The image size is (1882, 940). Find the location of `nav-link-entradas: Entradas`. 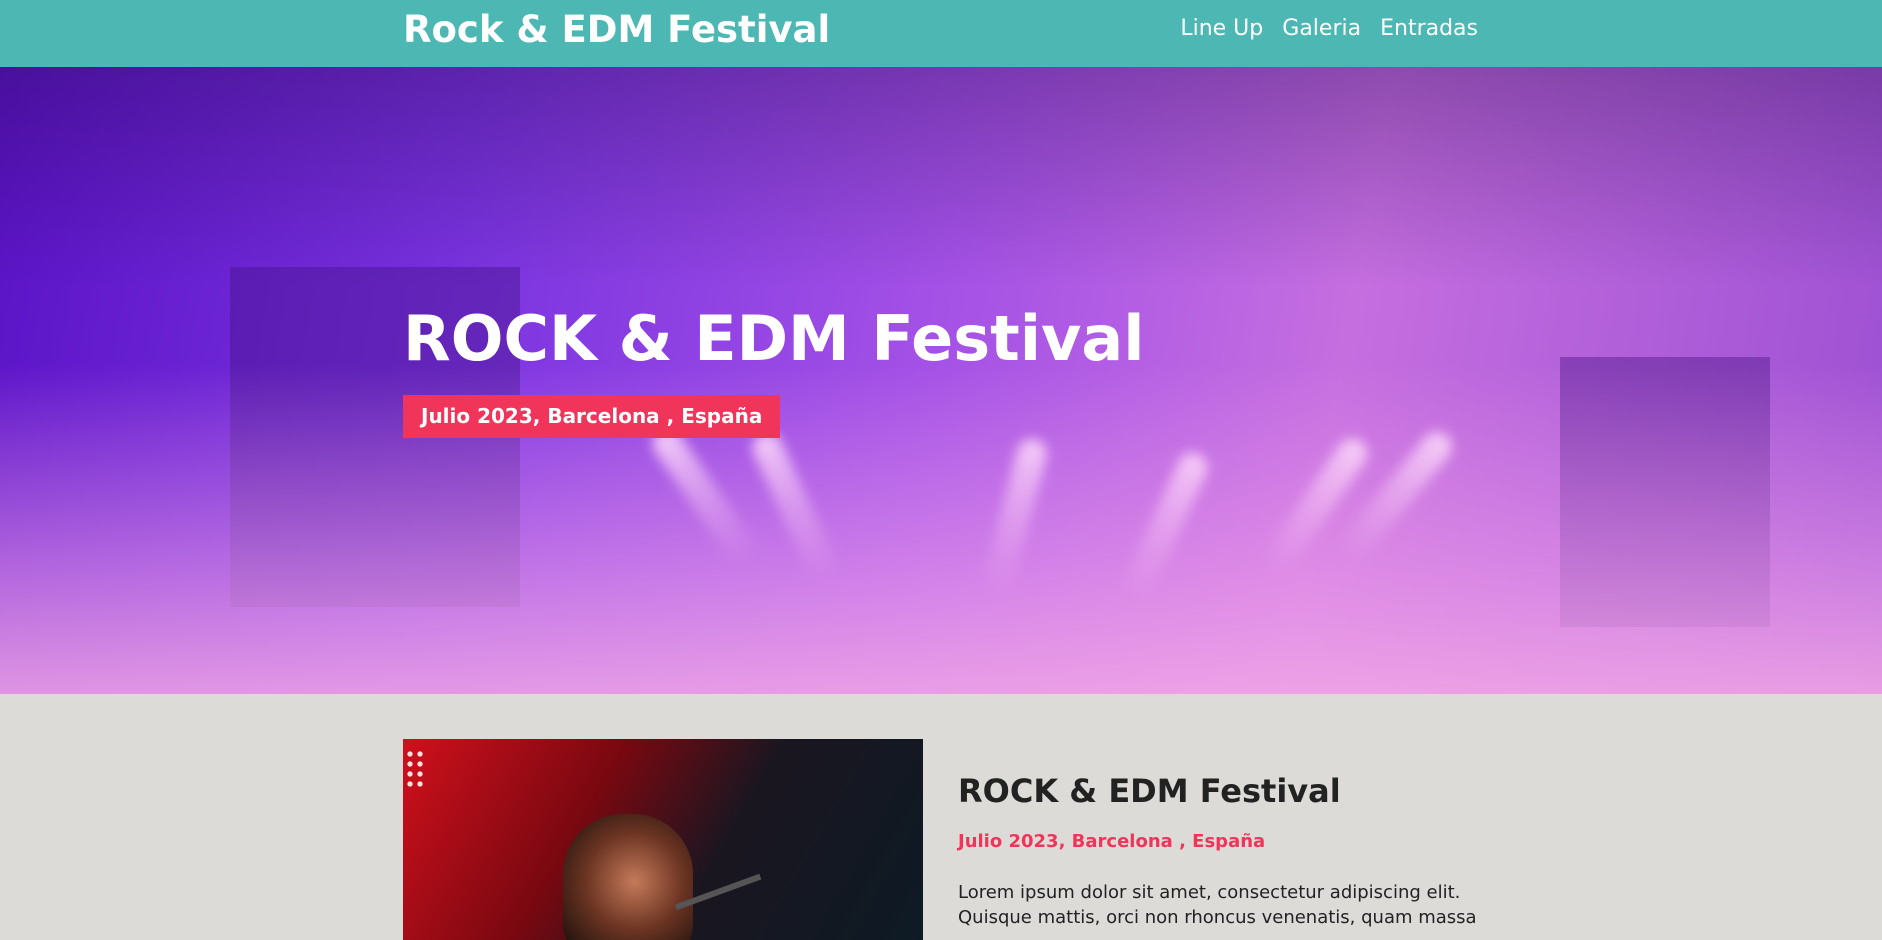

nav-link-entradas: Entradas is located at coordinates (1429, 28).